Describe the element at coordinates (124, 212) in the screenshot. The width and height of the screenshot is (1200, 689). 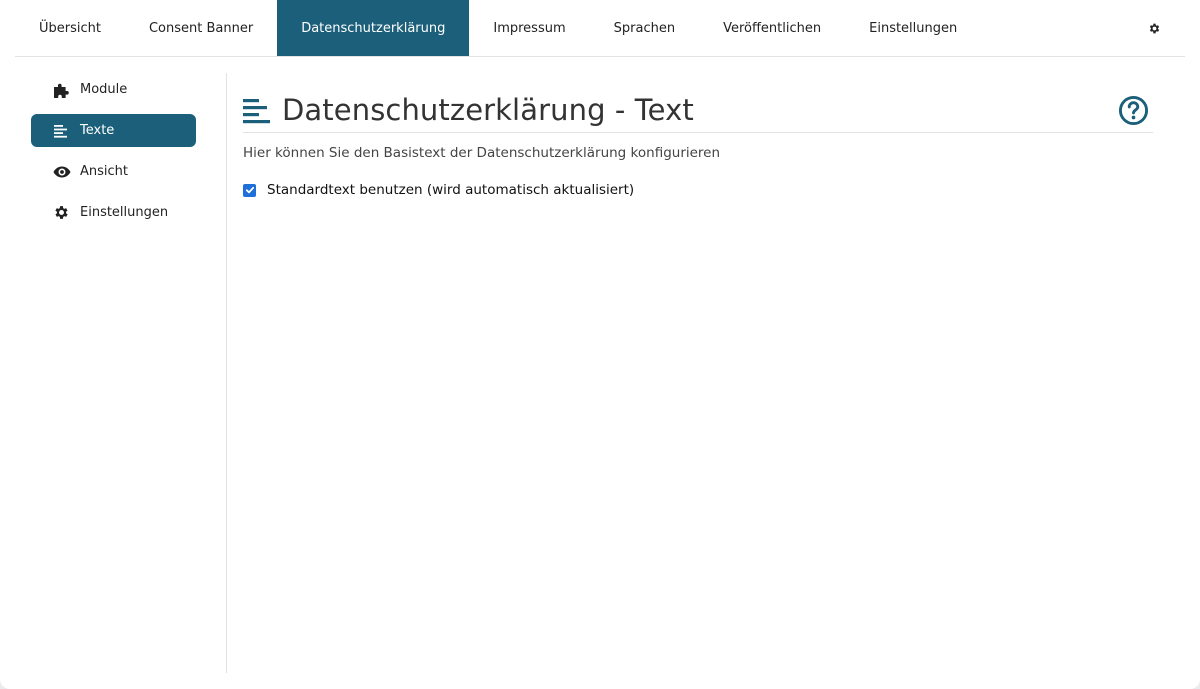
I see `sidebar-item-label: Einstellungen` at that location.